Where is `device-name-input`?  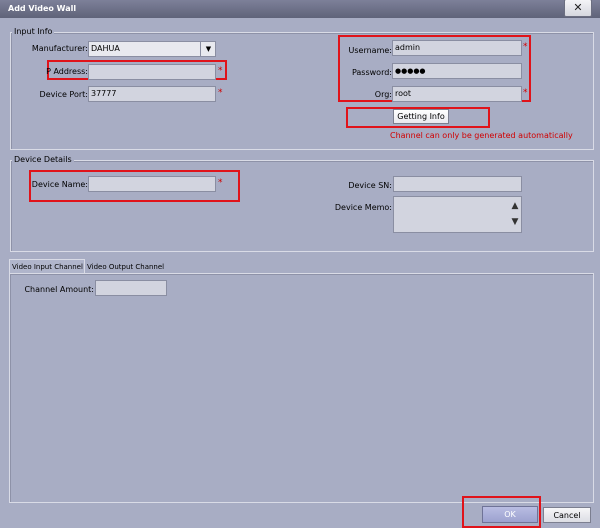
device-name-input is located at coordinates (152, 184).